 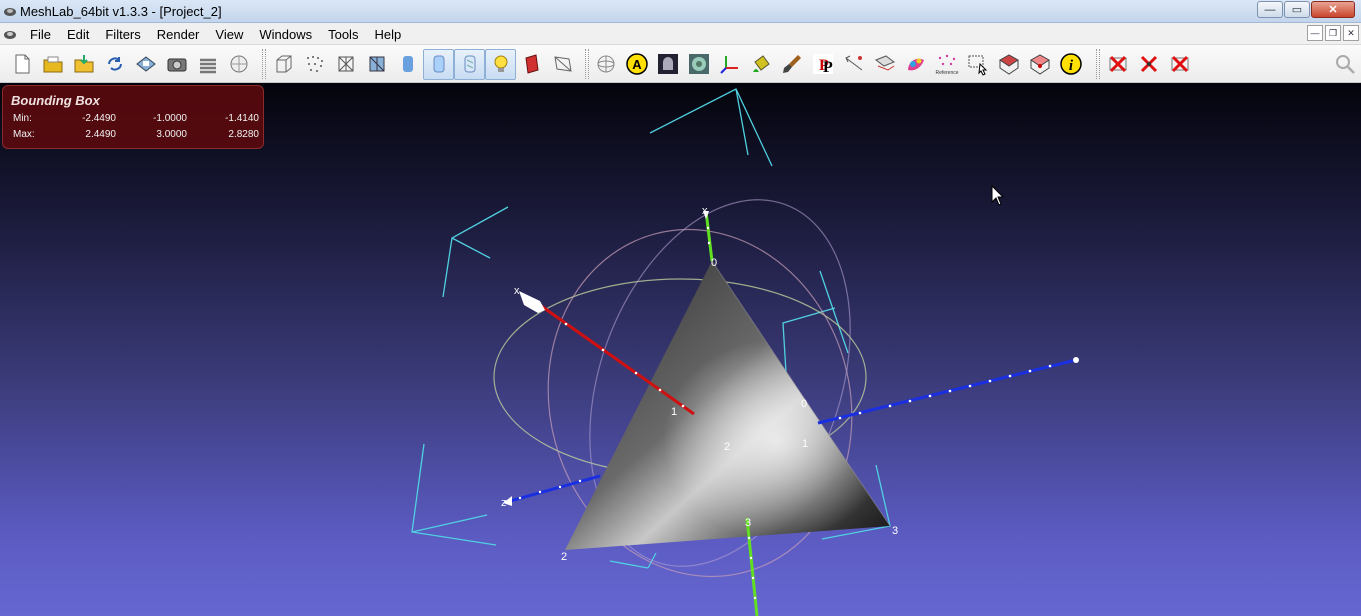 What do you see at coordinates (122, 34) in the screenshot?
I see `menu-filters: Filters` at bounding box center [122, 34].